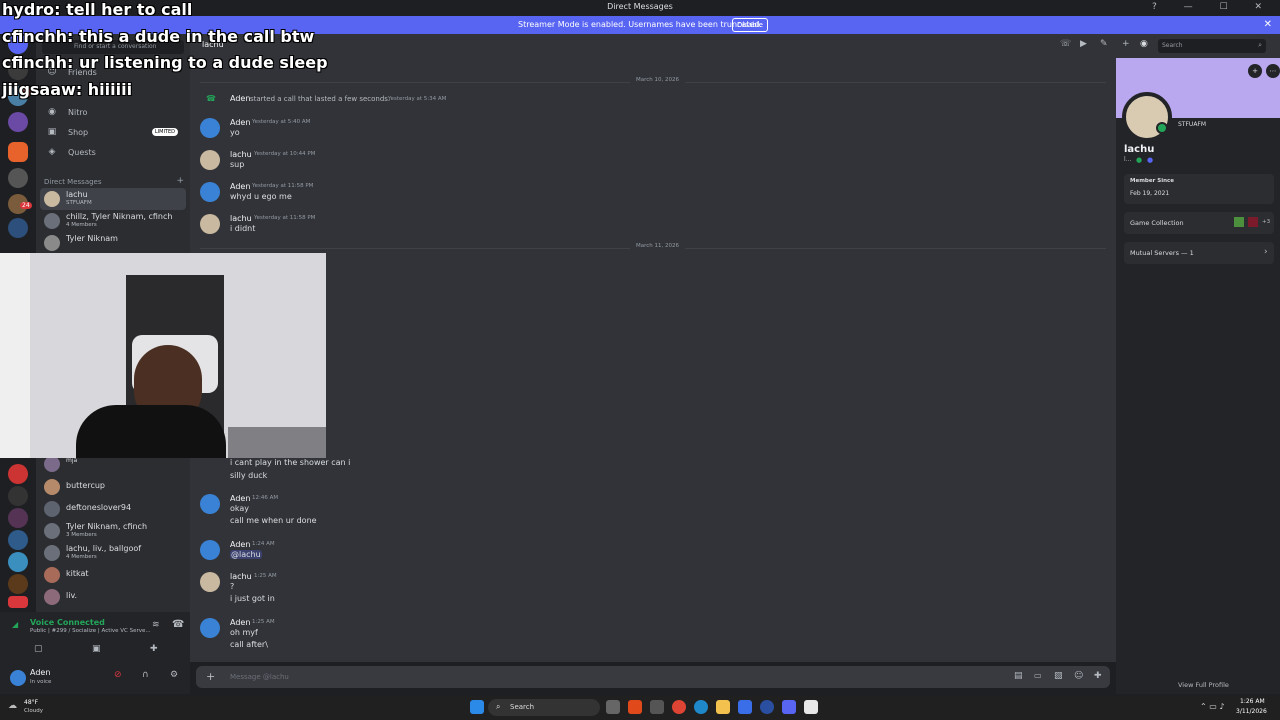 The image size is (1280, 720). I want to click on conversation-header: lachu ☏ ▶ ✎, so click(653, 46).